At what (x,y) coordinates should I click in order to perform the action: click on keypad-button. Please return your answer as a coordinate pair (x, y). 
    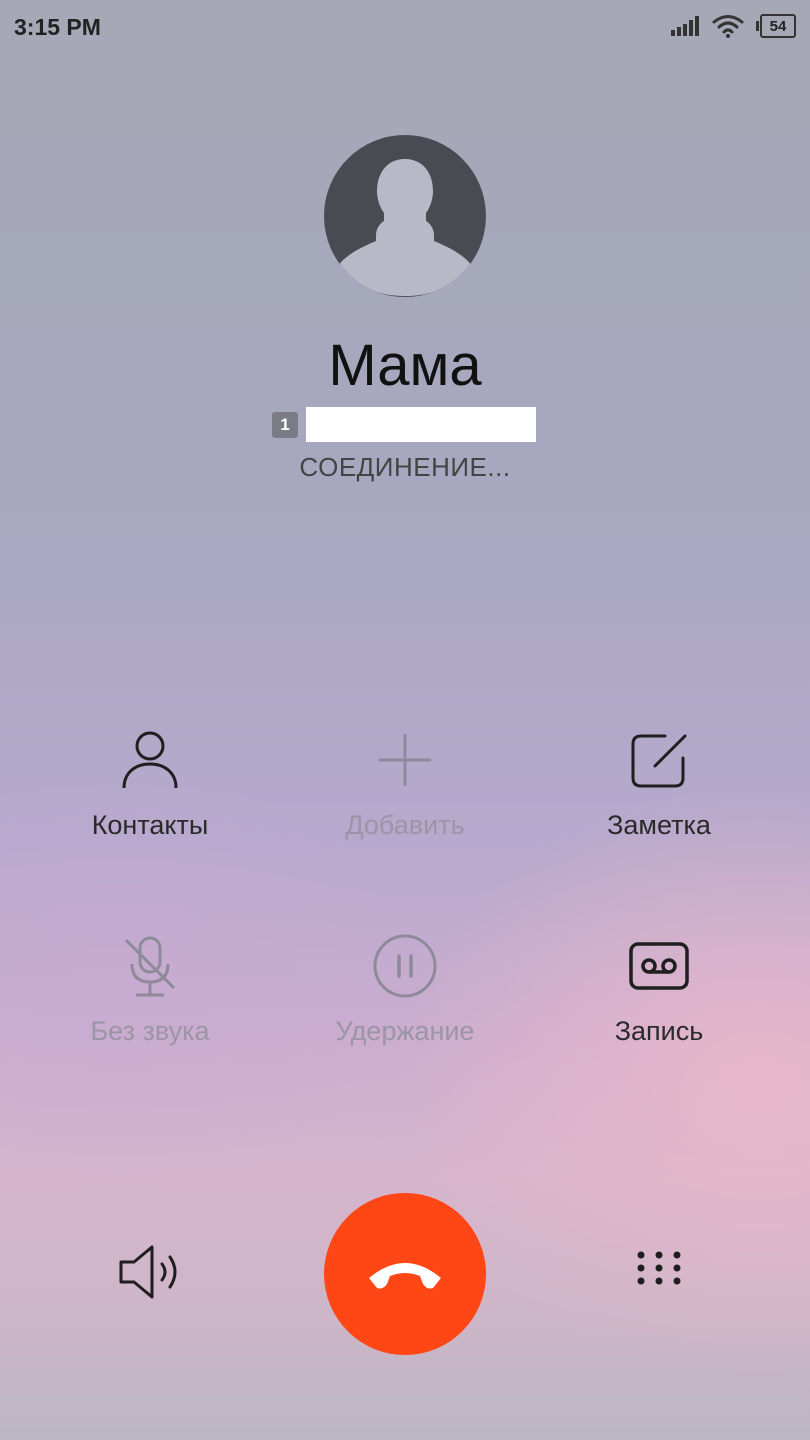
    Looking at the image, I should click on (659, 1275).